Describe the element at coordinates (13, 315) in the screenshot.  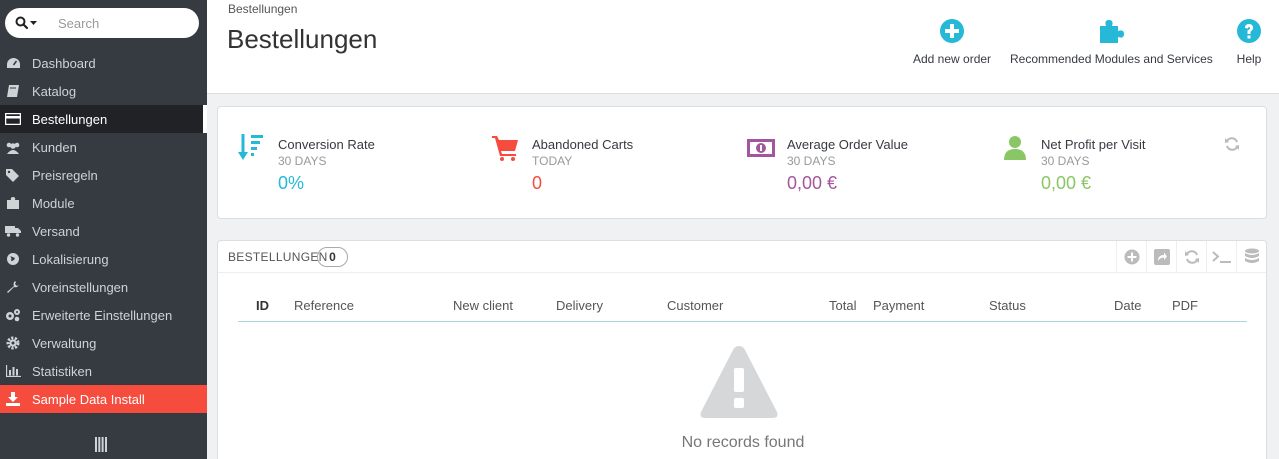
I see `cogs-icon` at that location.